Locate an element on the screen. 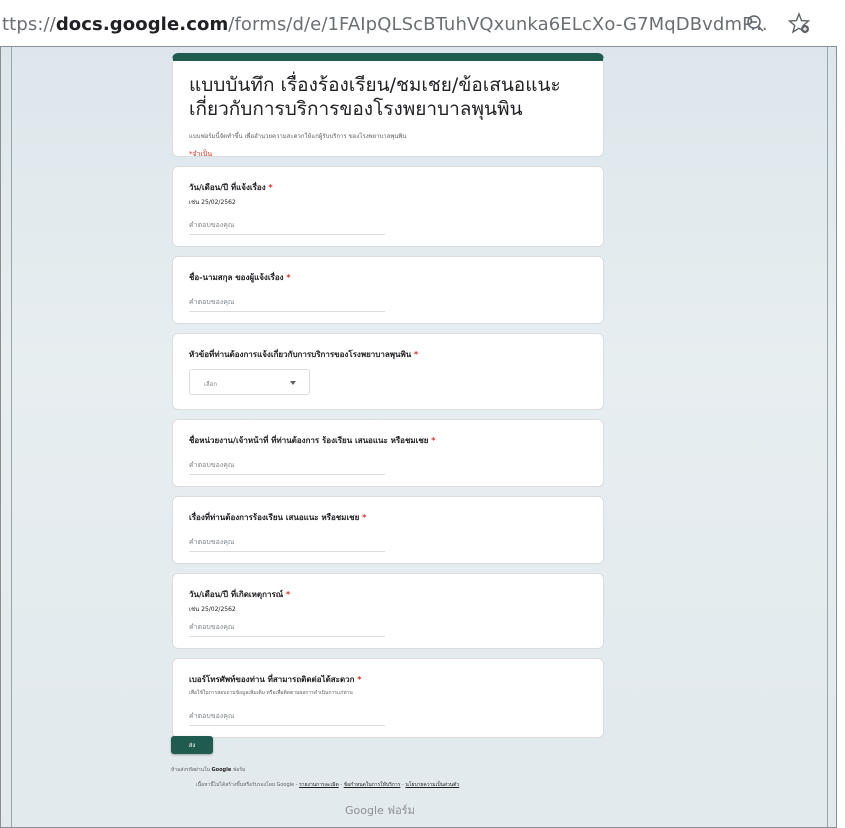 The height and width of the screenshot is (828, 845). topic-select: เลือก is located at coordinates (249, 382).